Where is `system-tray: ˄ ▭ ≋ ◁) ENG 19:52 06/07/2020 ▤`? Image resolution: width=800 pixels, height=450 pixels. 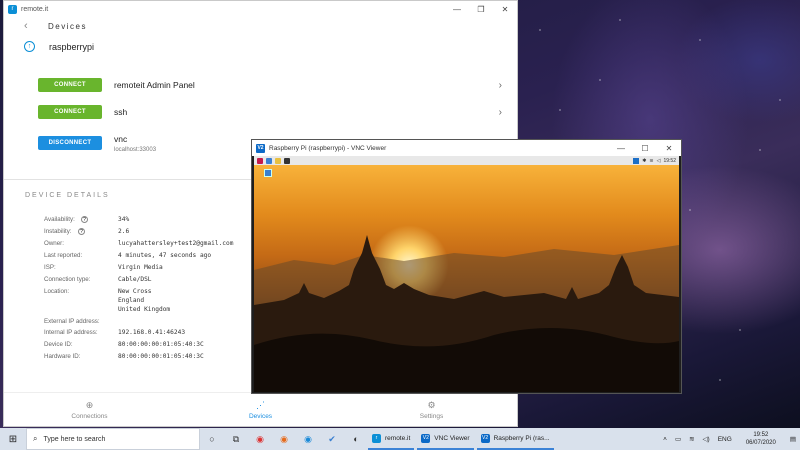
system-tray: ˄ ▭ ≋ ◁) ENG 19:52 06/07/2020 ▤ is located at coordinates (729, 439).